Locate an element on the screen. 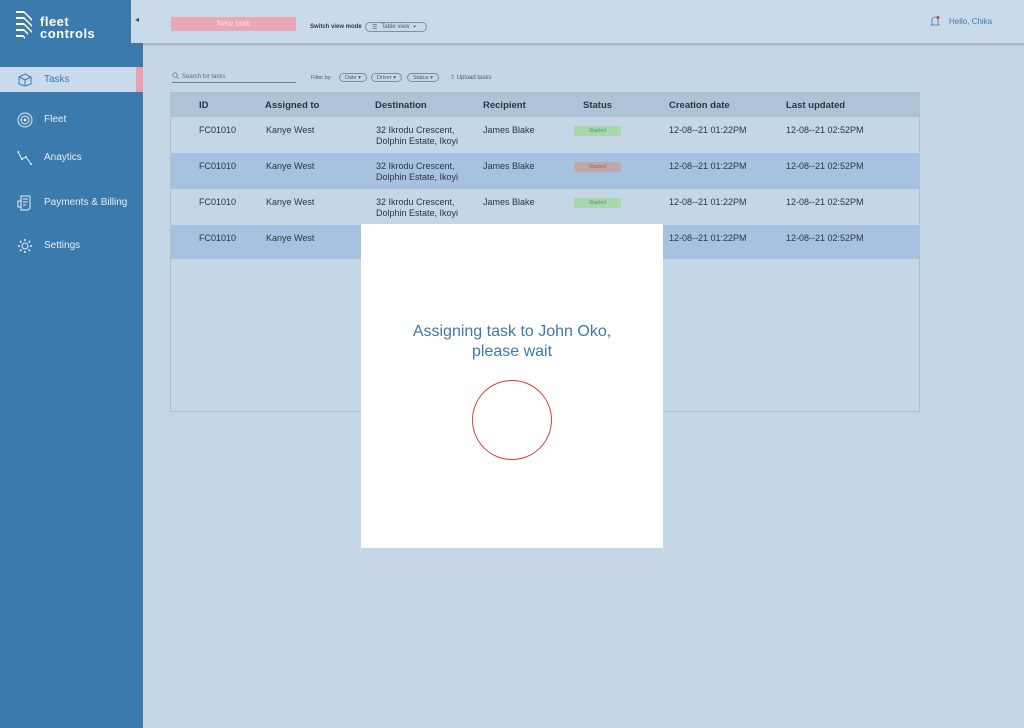  sidebar-item-label: Payments & Billing is located at coordinates (86, 202).